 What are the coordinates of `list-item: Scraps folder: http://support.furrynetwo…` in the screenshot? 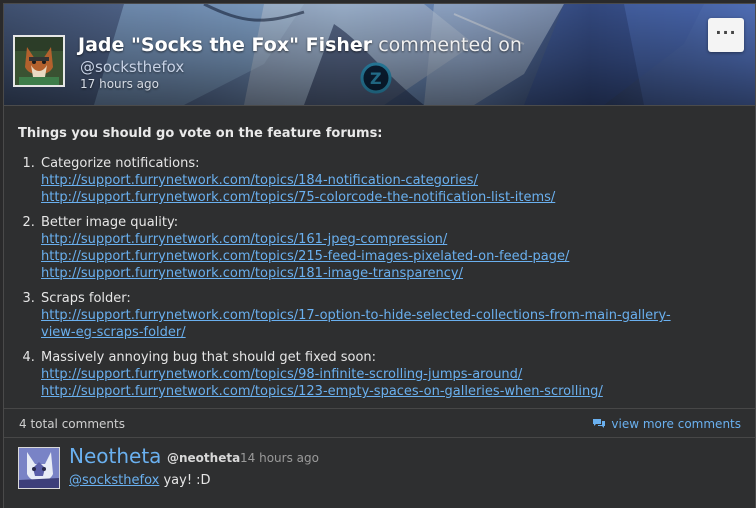 It's located at (390, 315).